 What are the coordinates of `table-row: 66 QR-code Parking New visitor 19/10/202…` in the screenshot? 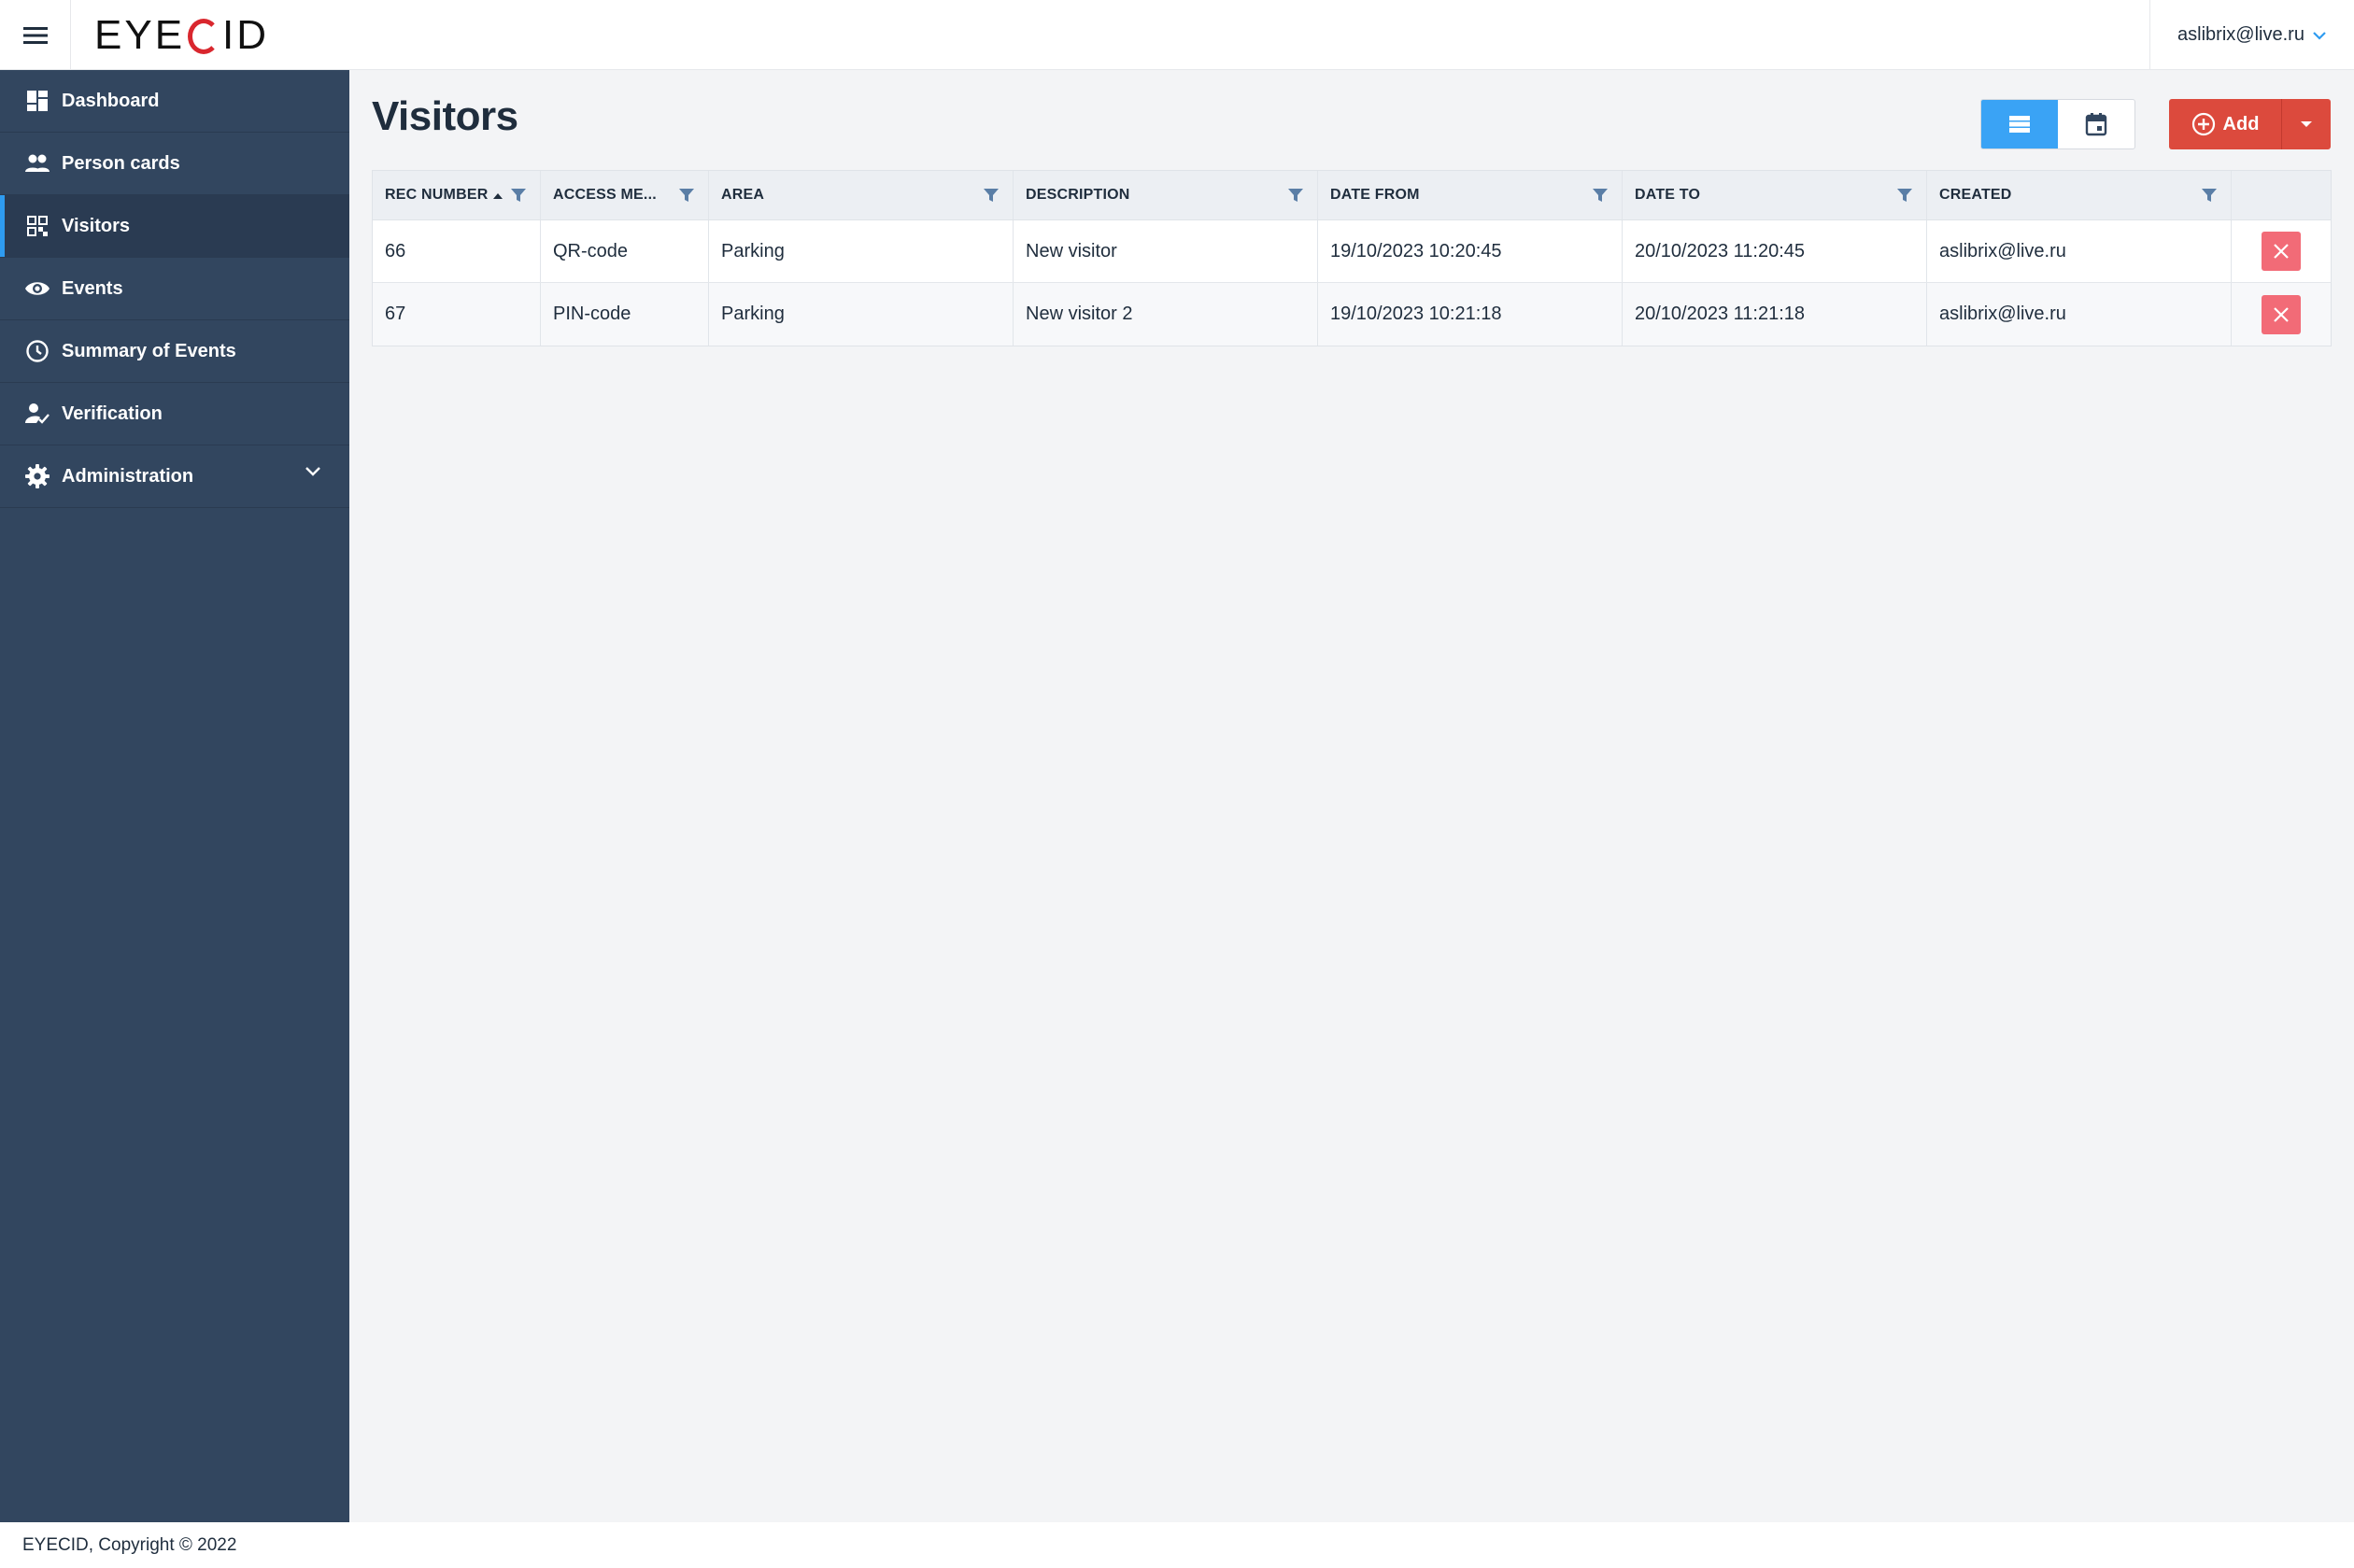 It's located at (1352, 251).